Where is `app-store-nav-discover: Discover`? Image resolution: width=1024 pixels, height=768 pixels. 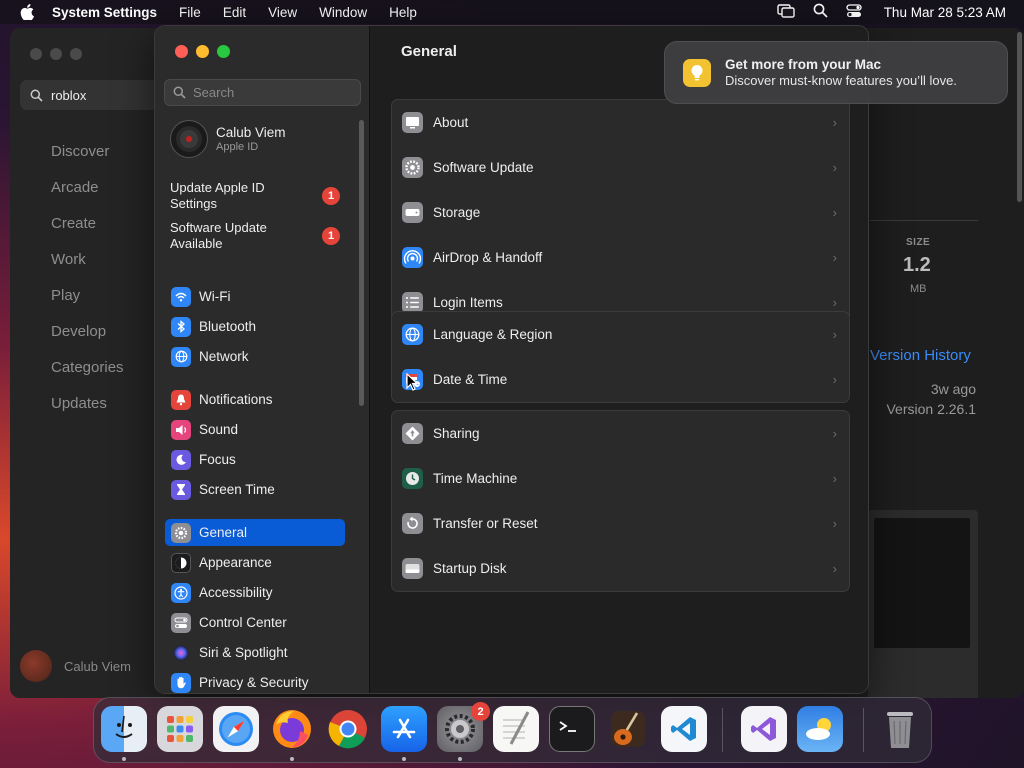
app-store-nav-discover: Discover is located at coordinates (87, 152).